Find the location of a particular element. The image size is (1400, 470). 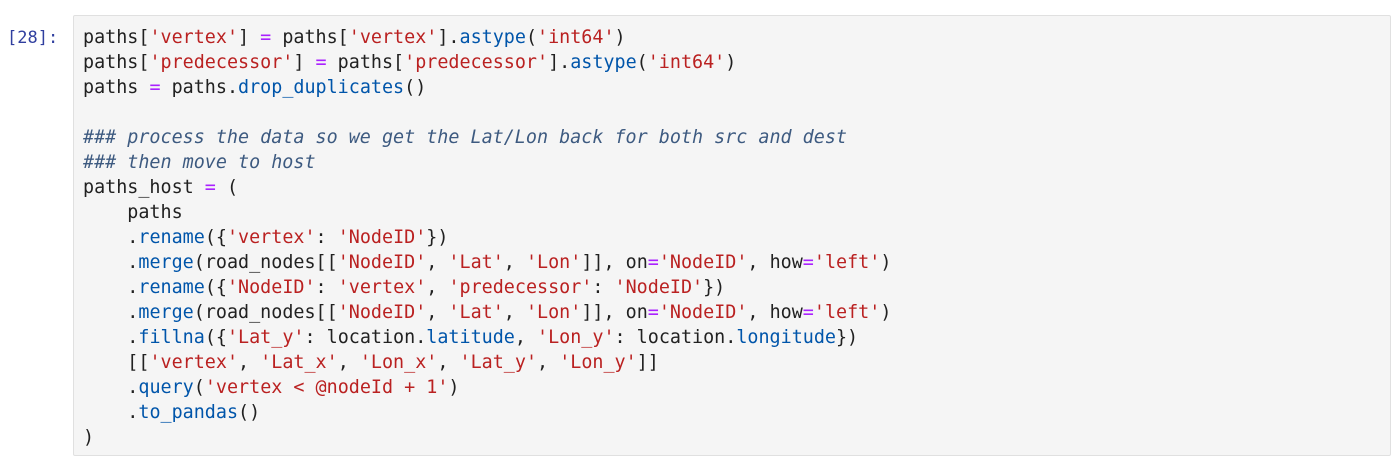

code-token: drop_duplicates is located at coordinates (321, 87).